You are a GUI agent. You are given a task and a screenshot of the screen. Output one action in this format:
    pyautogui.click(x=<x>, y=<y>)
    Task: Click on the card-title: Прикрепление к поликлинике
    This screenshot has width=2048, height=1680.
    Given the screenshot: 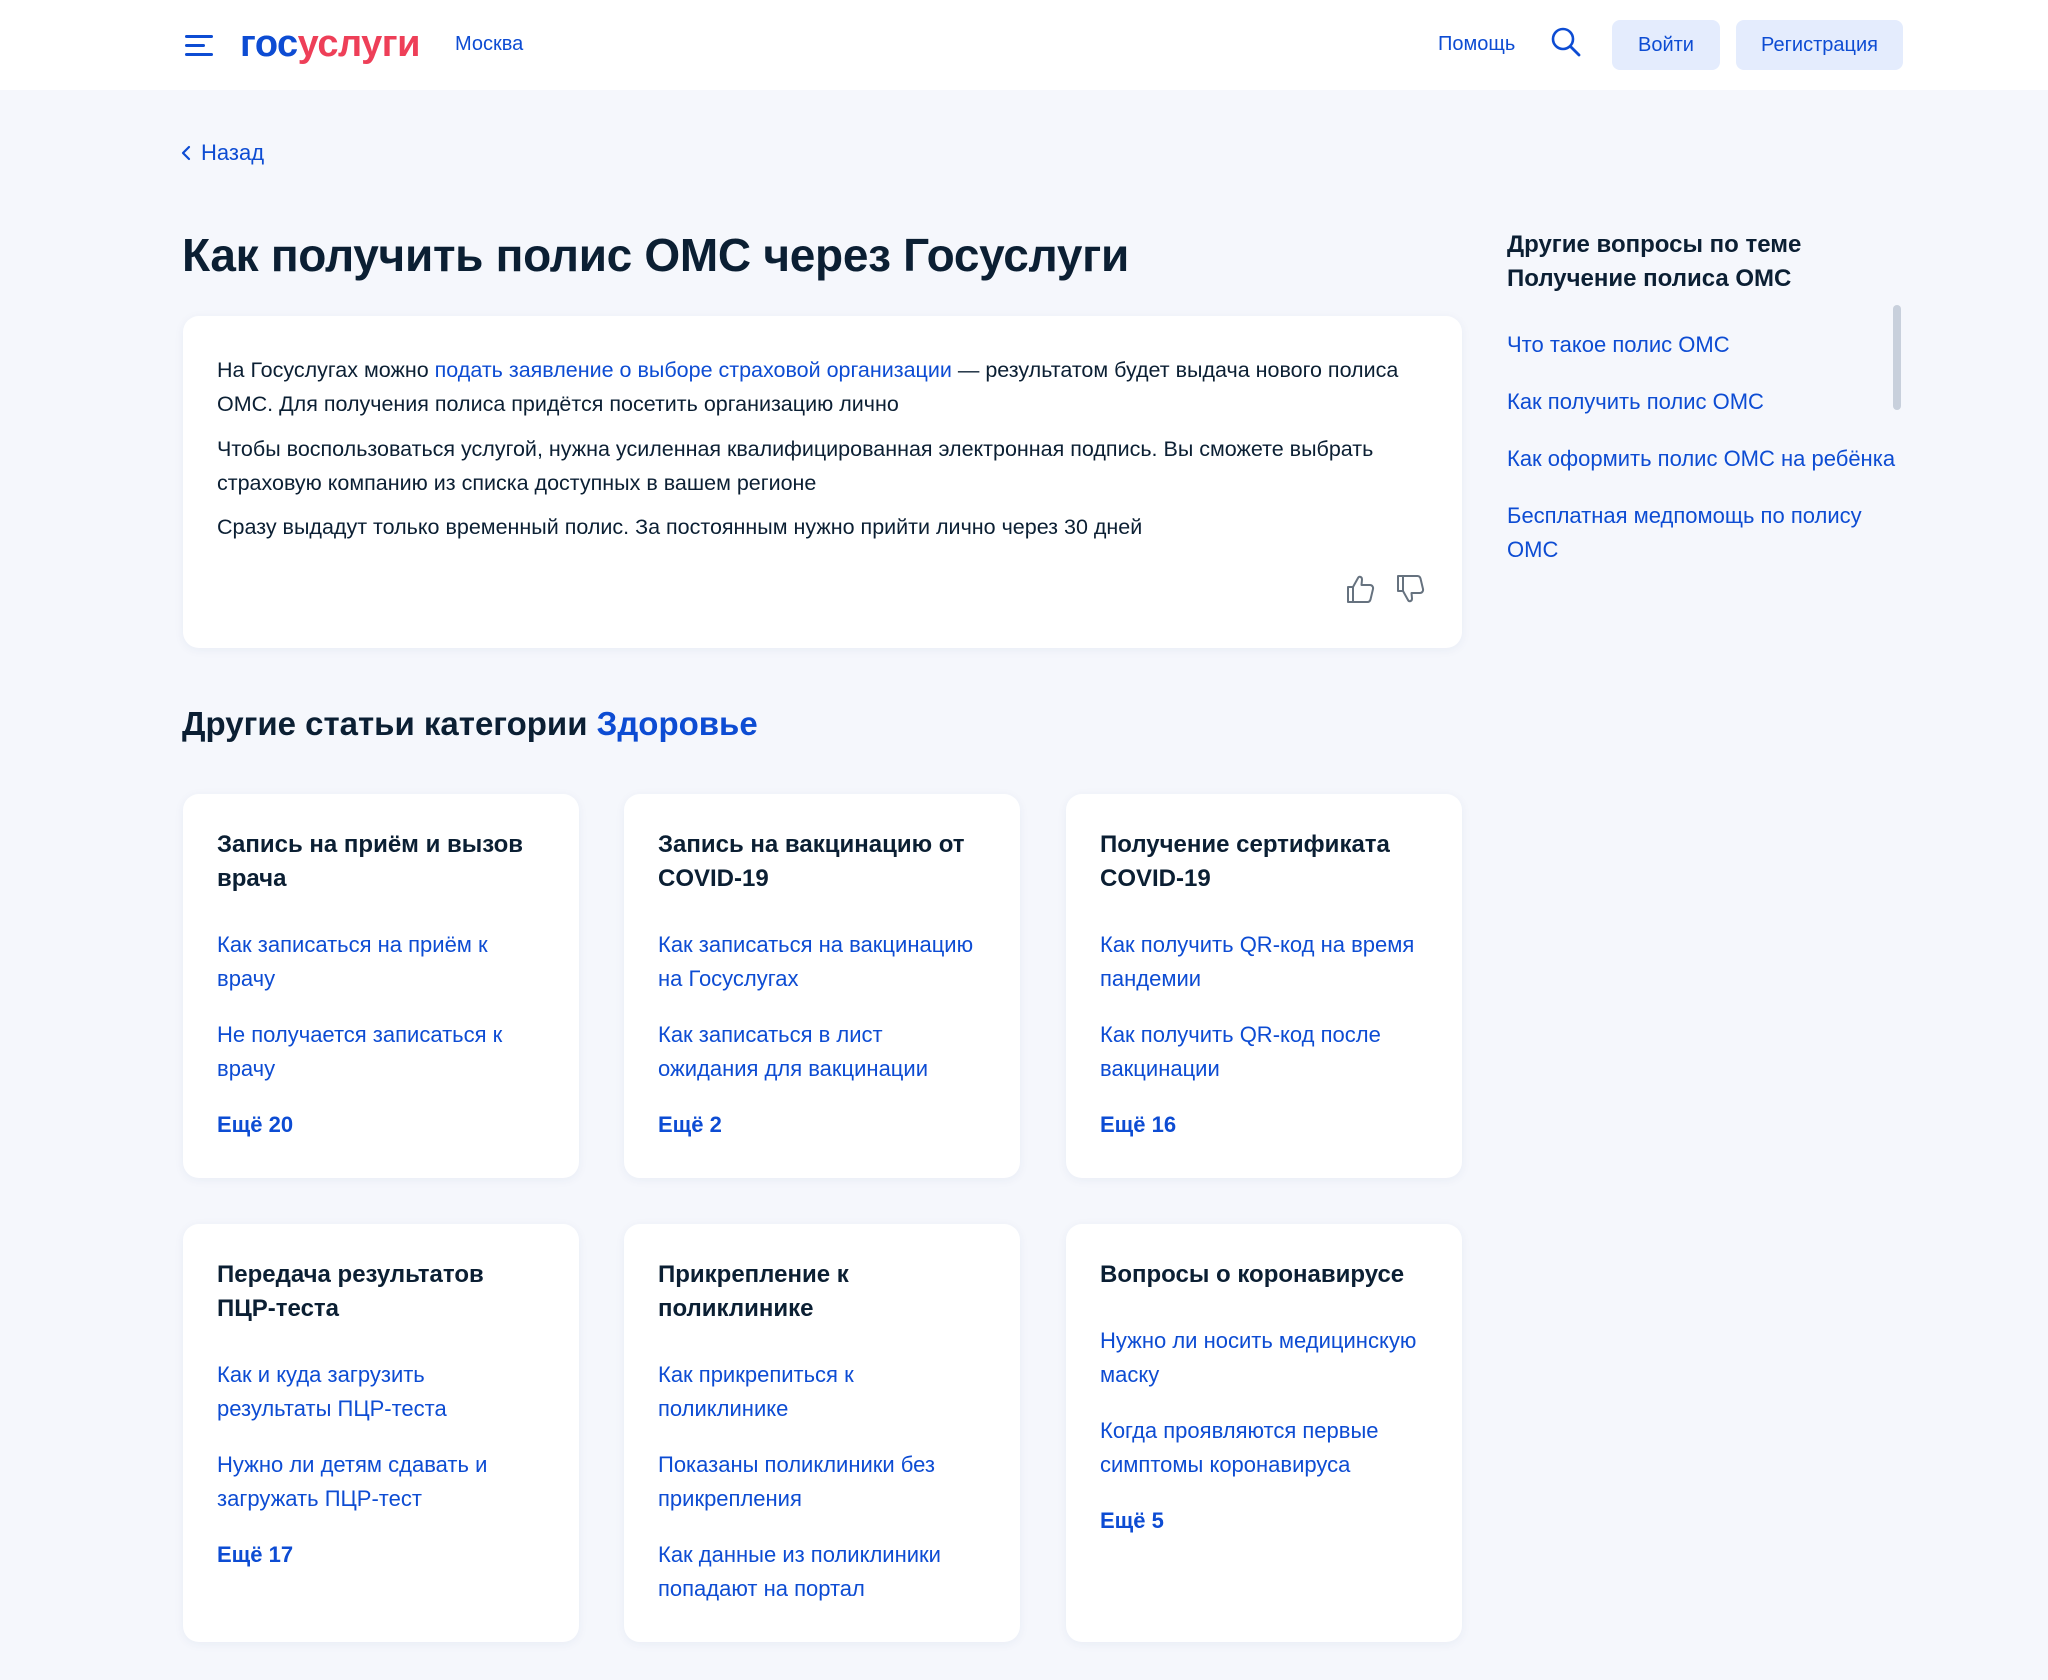 What is the action you would take?
    pyautogui.click(x=753, y=1291)
    